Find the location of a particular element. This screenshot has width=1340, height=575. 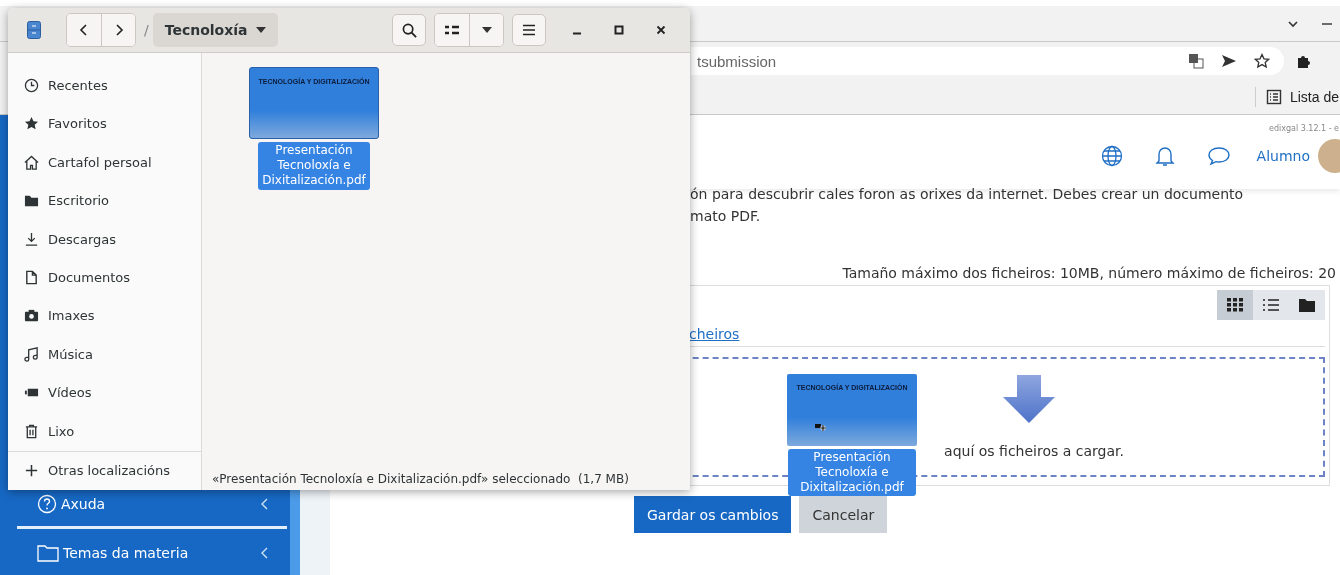

chevron-right-icon is located at coordinates (118, 30).